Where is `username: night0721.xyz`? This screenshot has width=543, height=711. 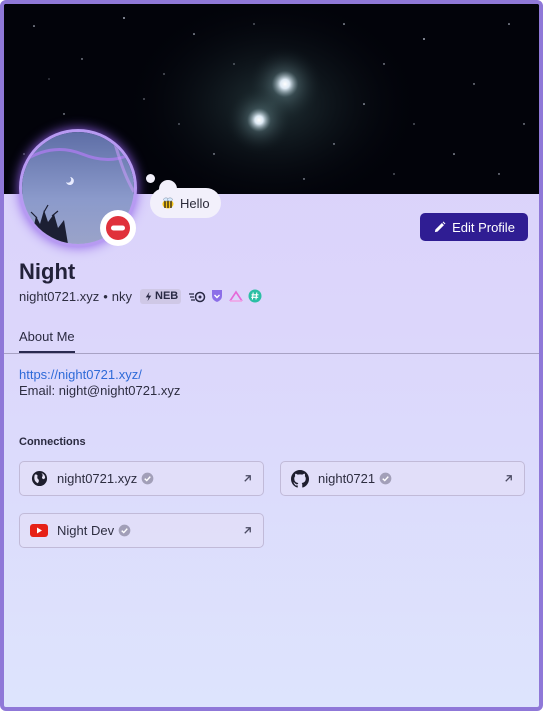
username: night0721.xyz is located at coordinates (59, 296).